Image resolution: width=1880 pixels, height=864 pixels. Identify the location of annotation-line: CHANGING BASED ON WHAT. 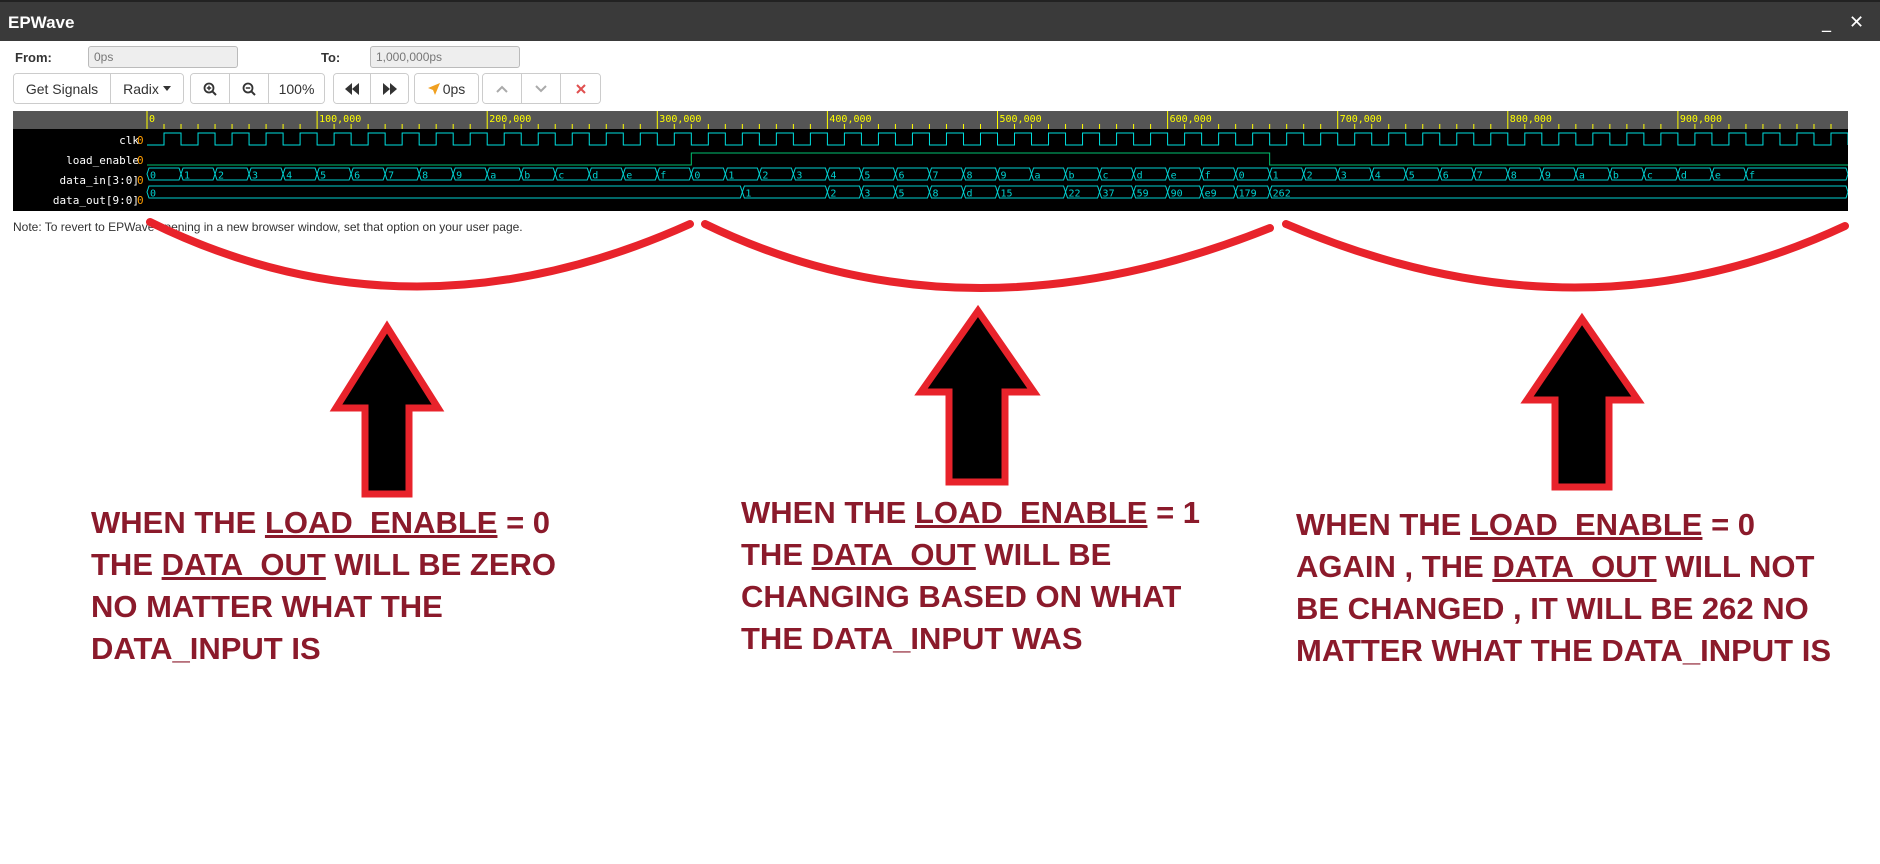
(970, 597).